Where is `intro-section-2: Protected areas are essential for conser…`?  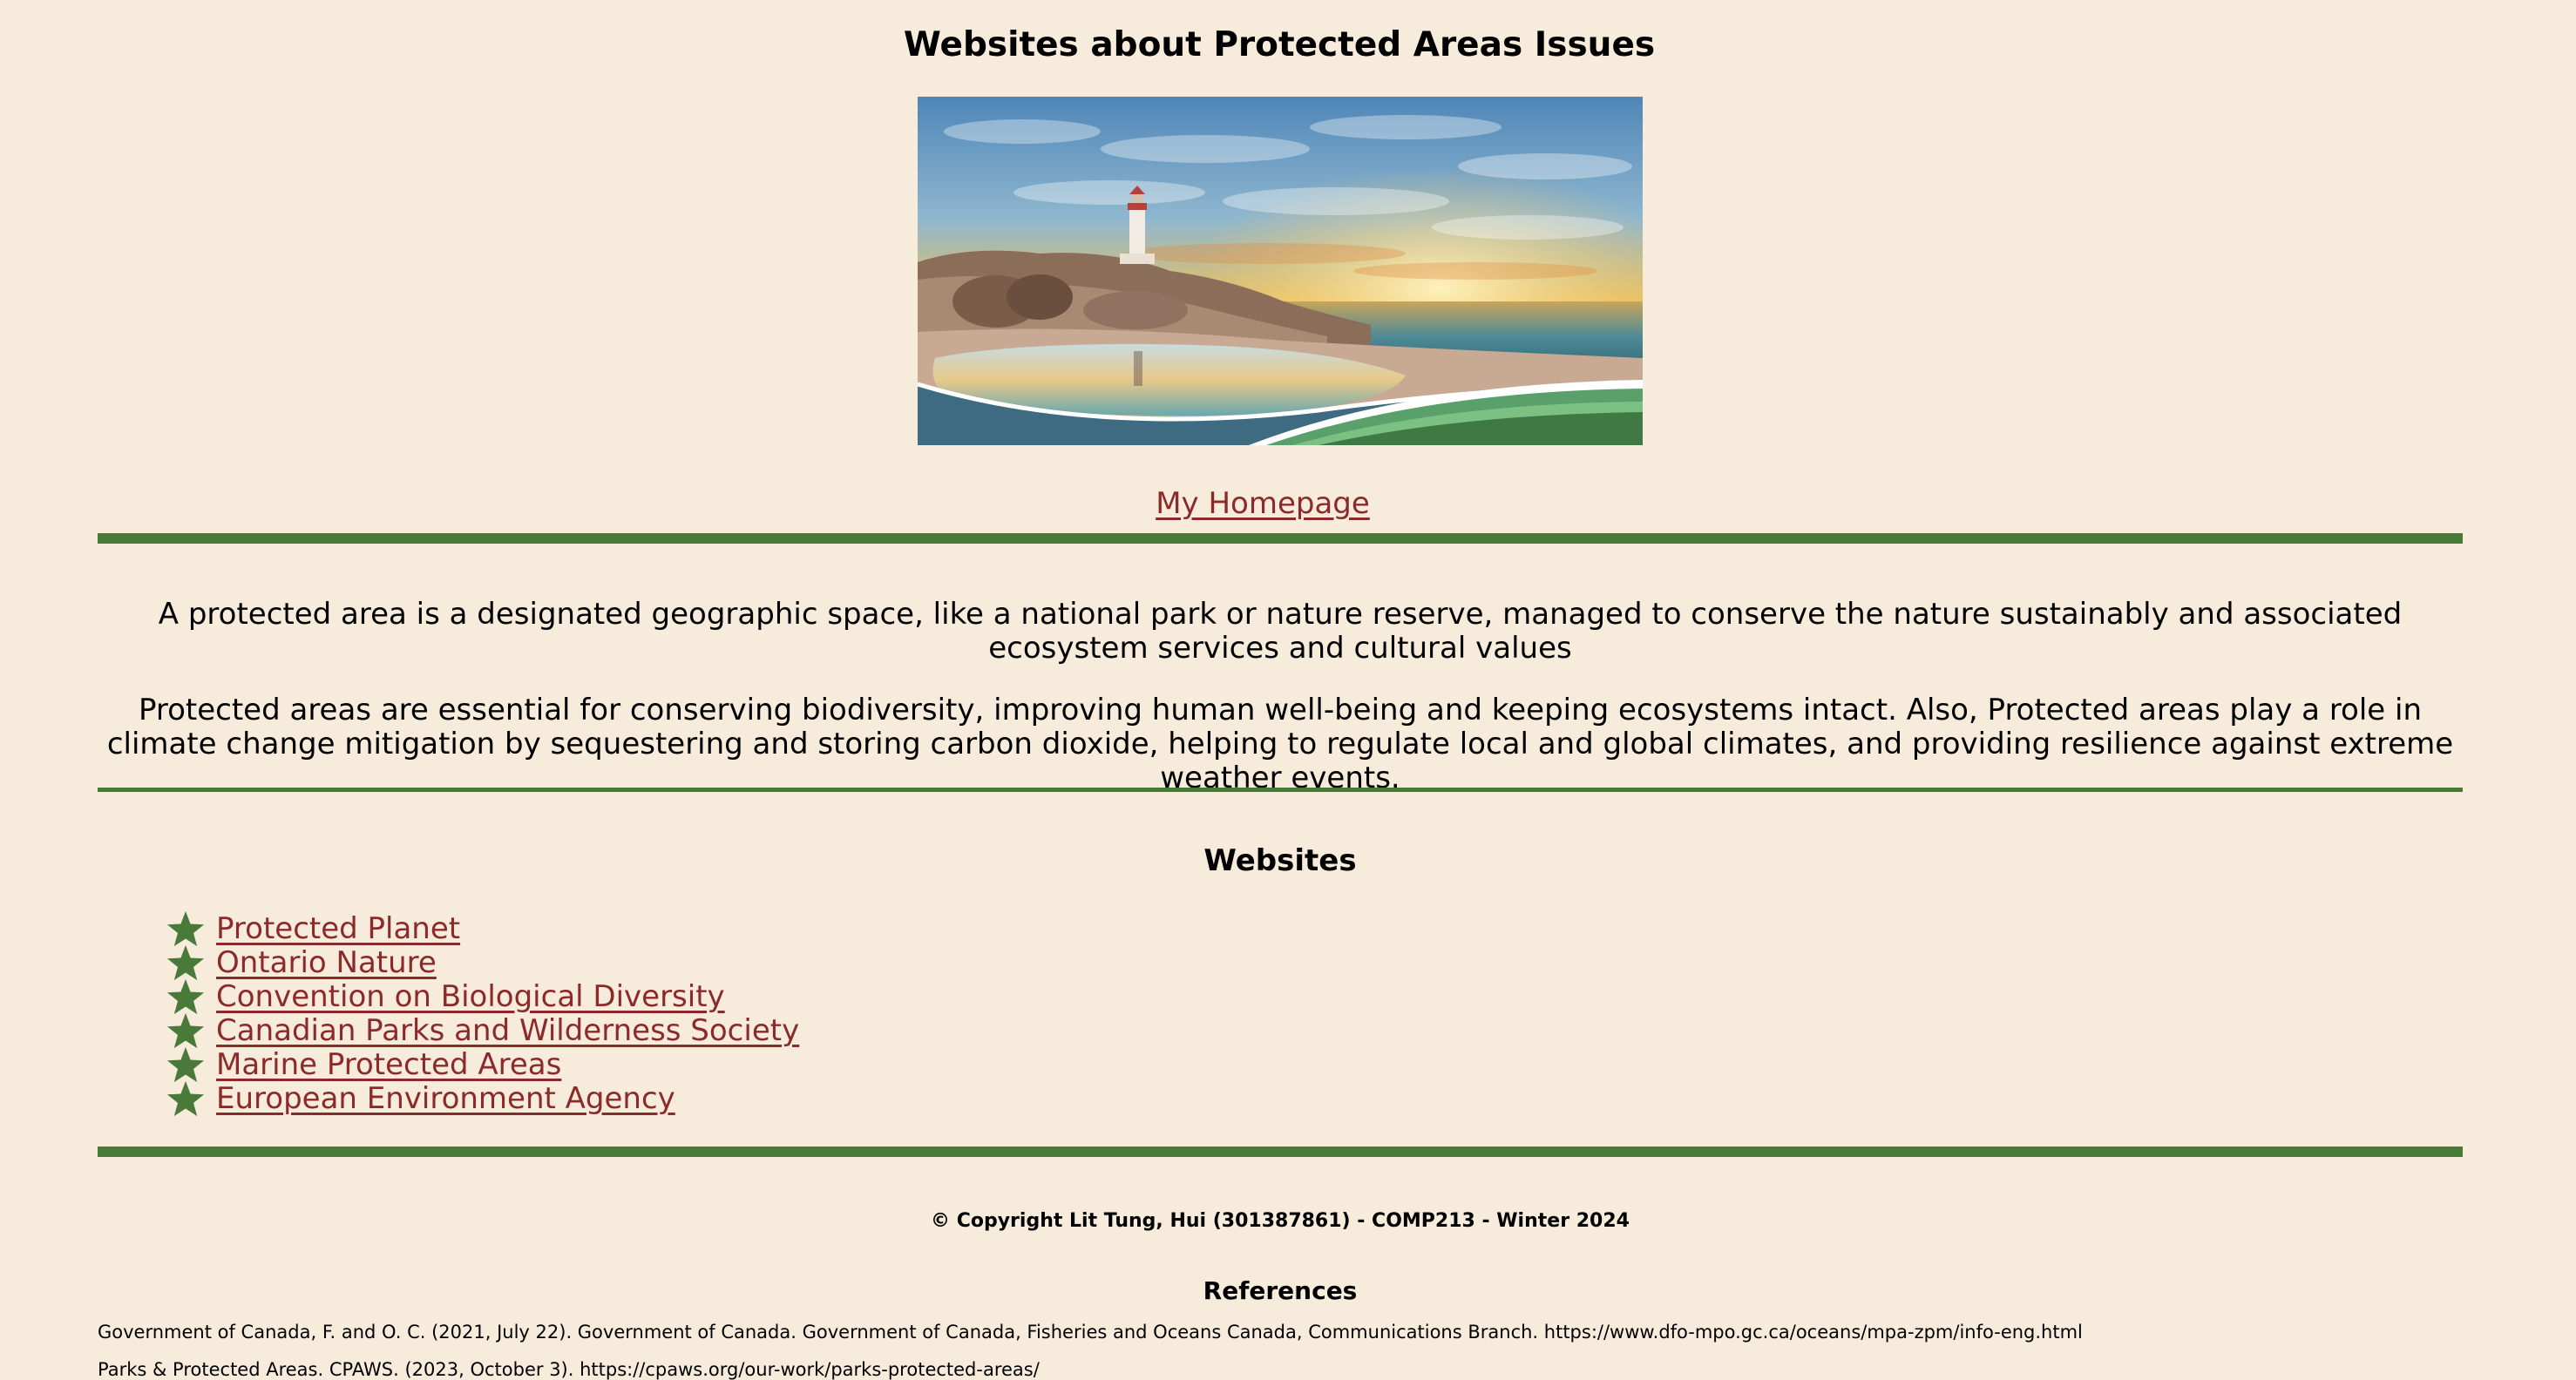 intro-section-2: Protected areas are essential for conser… is located at coordinates (1281, 744).